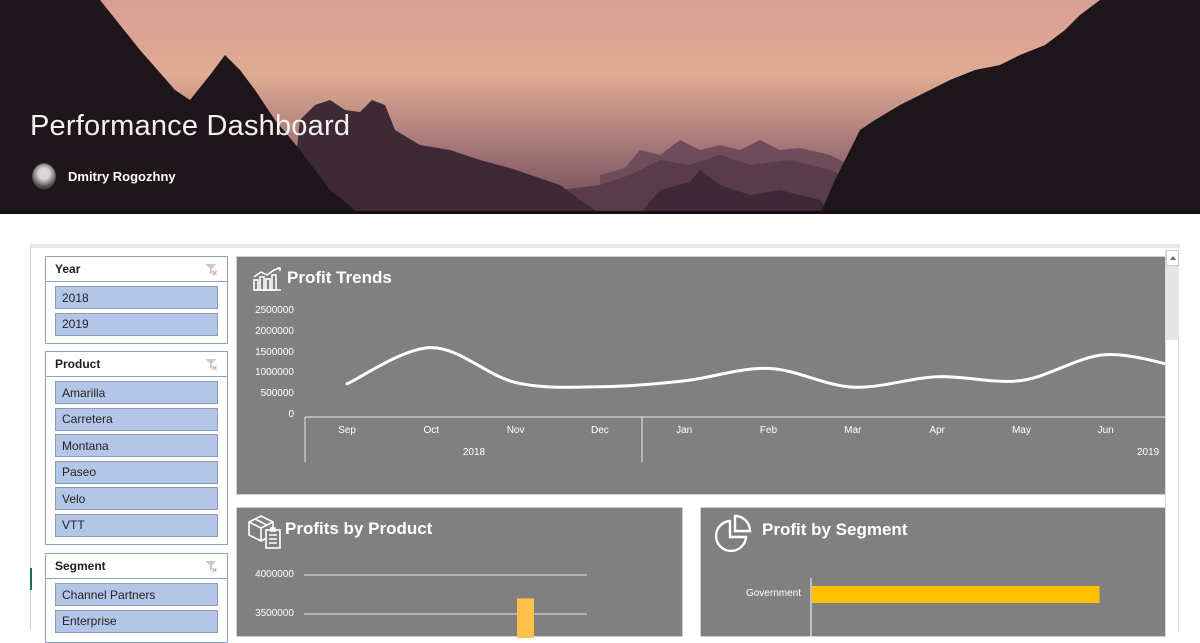 Image resolution: width=1200 pixels, height=643 pixels. Describe the element at coordinates (684, 430) in the screenshot. I see `x-tick-label: Jan` at that location.